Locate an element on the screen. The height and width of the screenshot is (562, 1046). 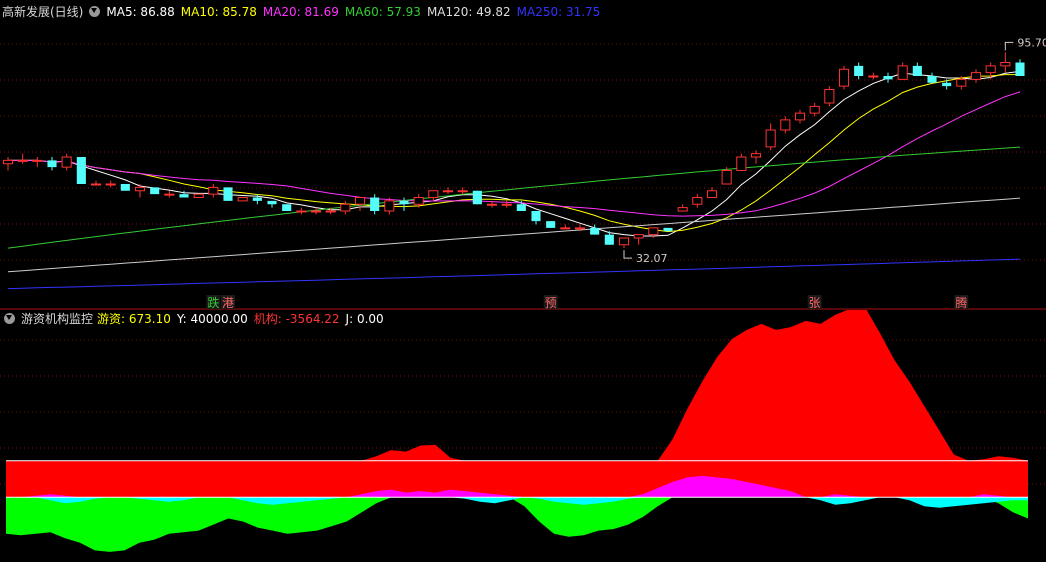
signal-label: 张 is located at coordinates (815, 303).